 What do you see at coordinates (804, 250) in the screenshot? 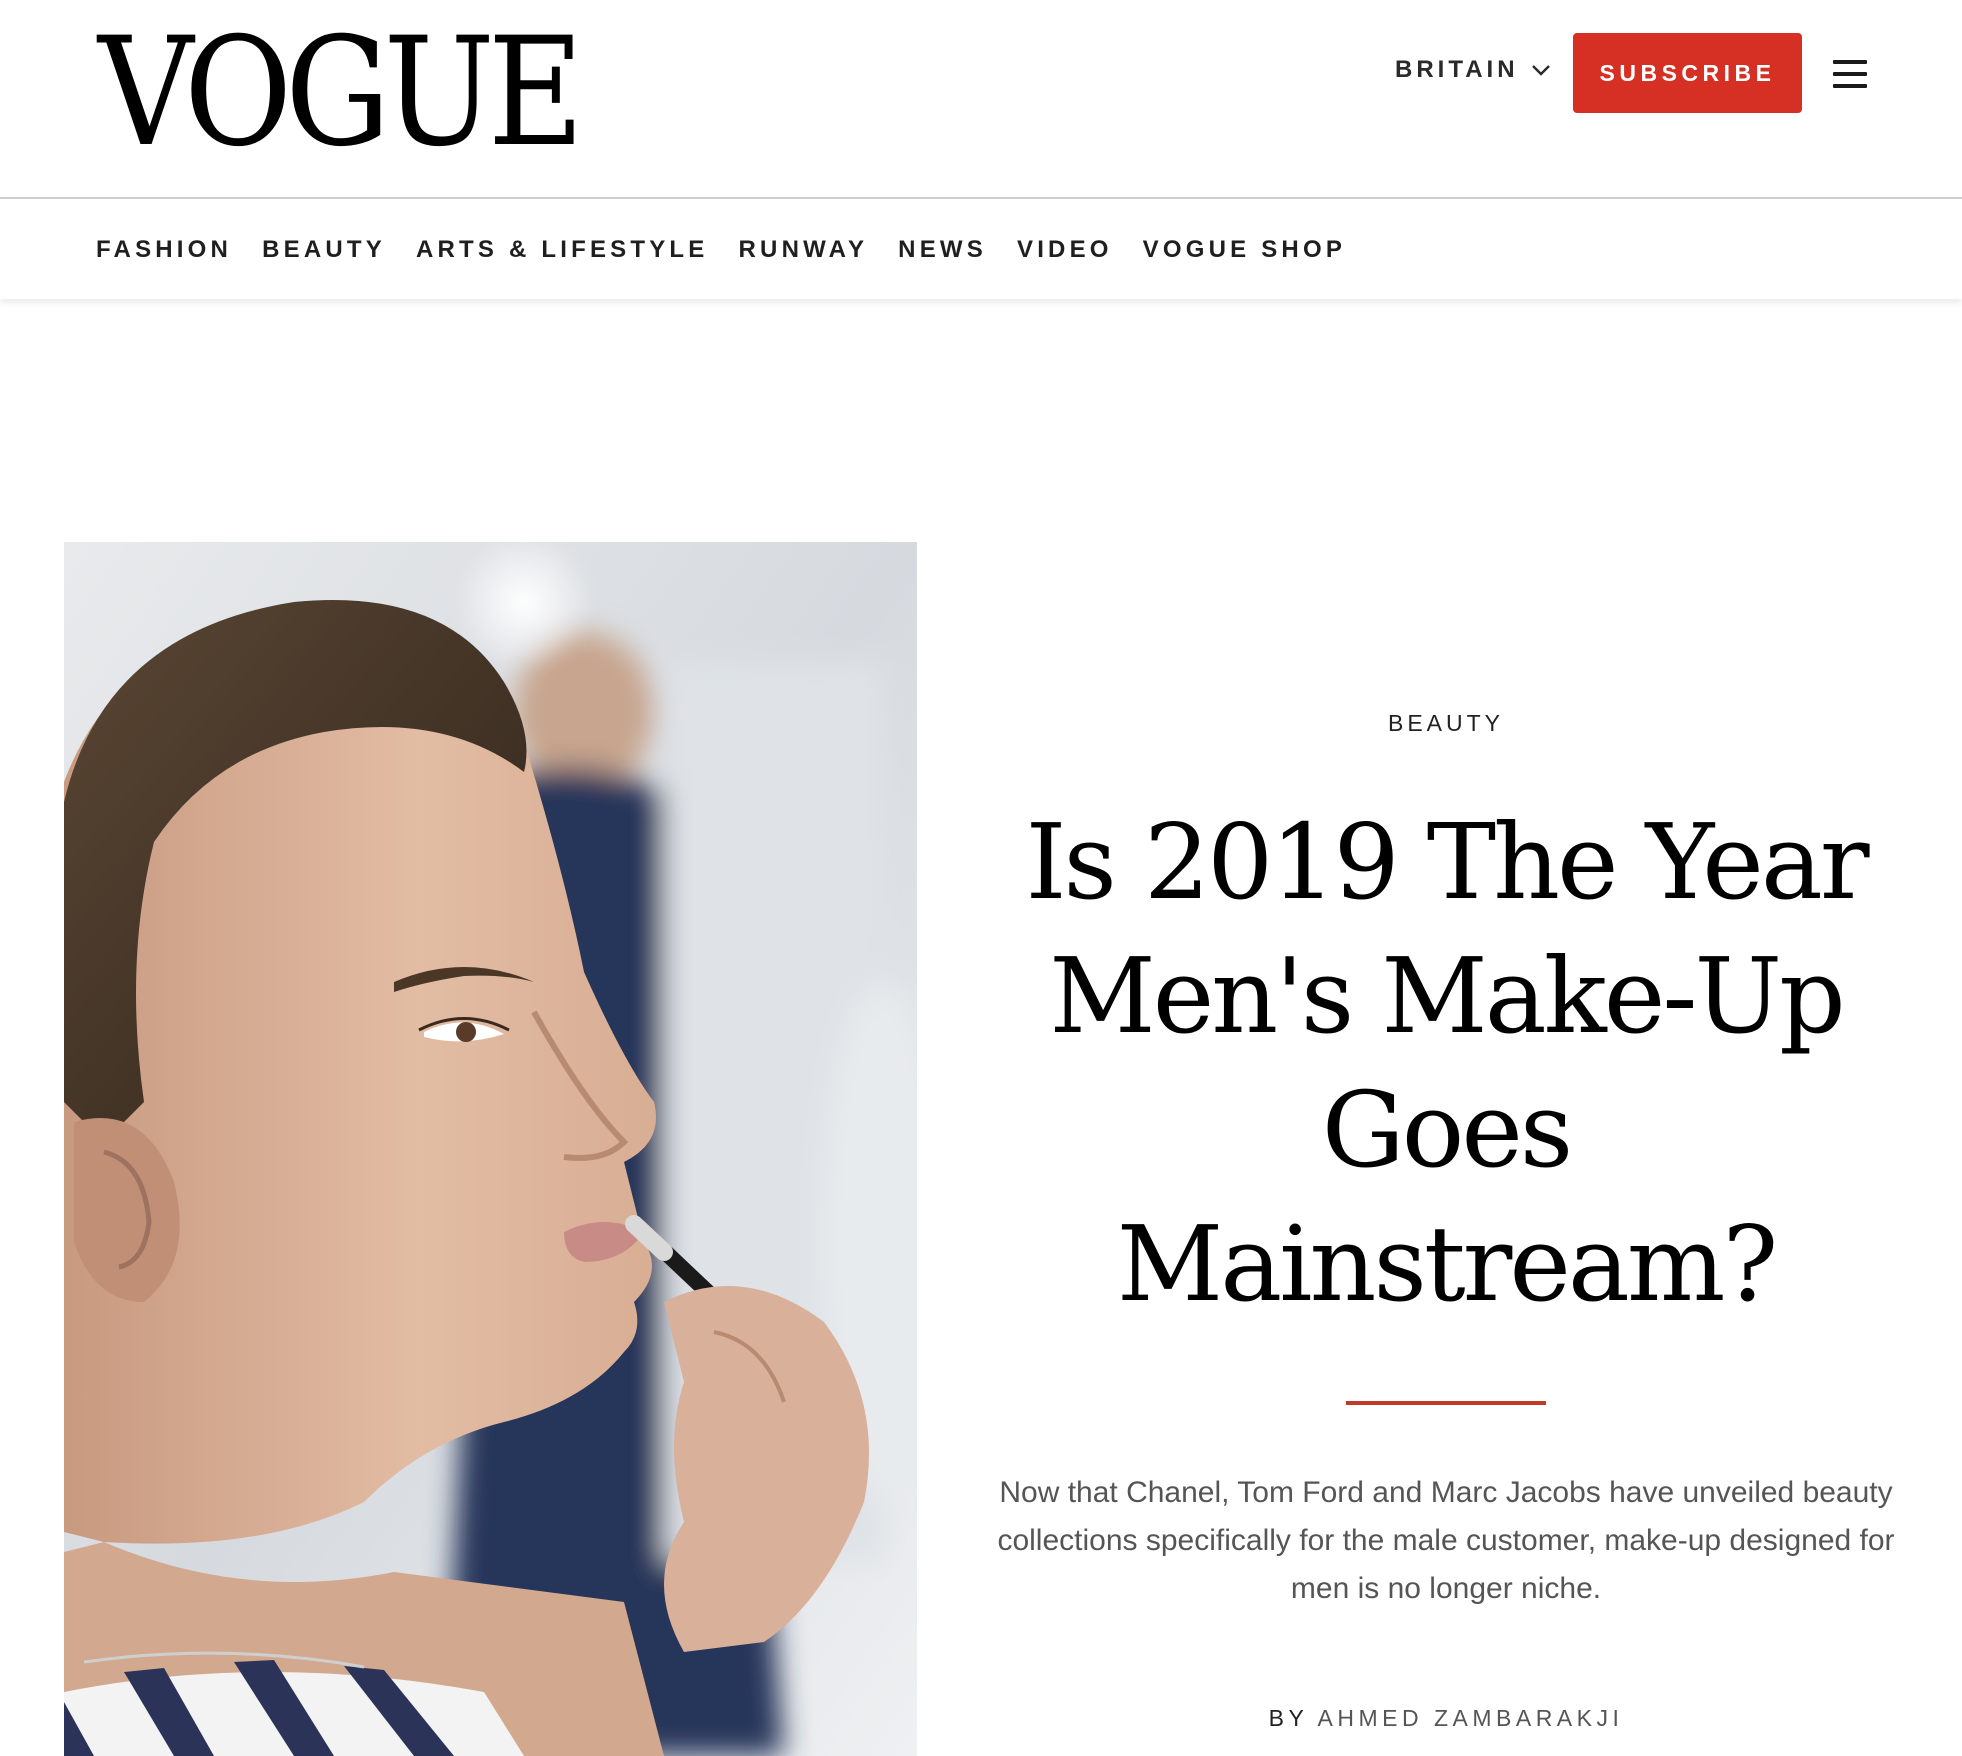
I see `nav-item-runway: RUNWAY` at bounding box center [804, 250].